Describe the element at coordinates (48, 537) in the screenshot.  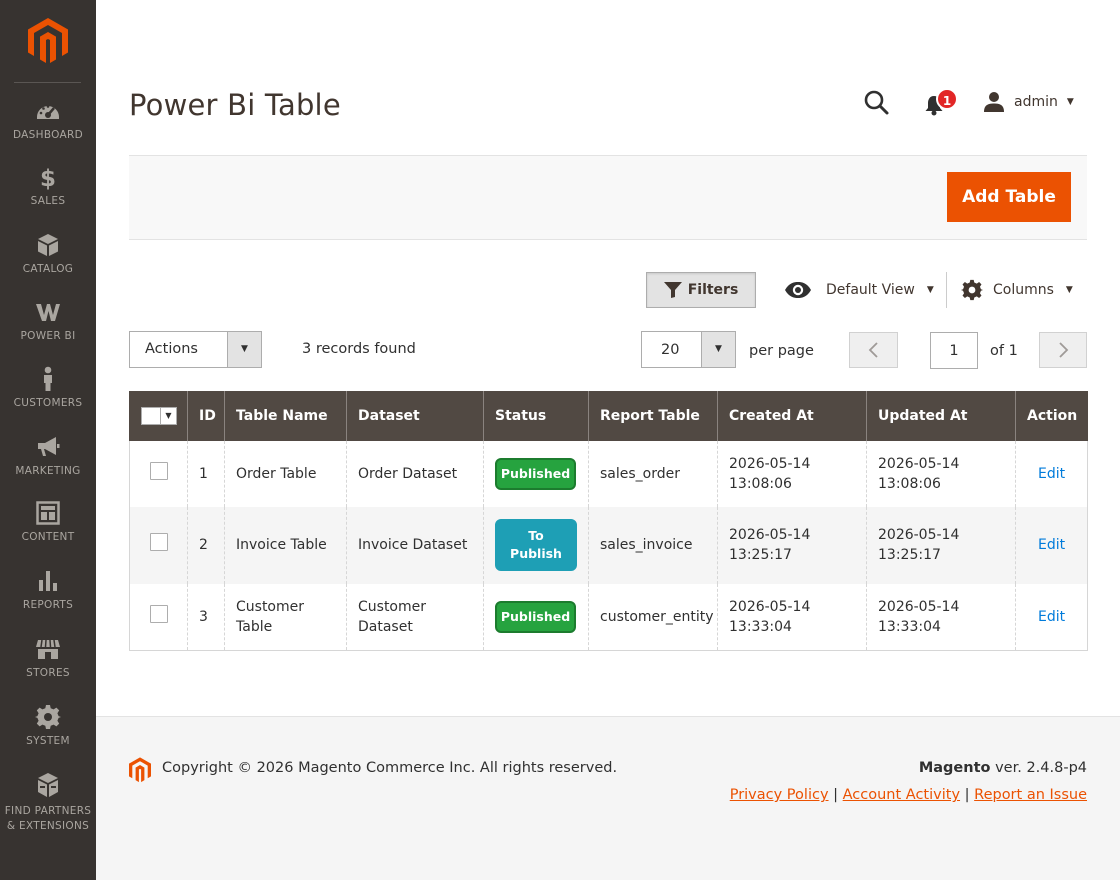
I see `sidebar-item-label: CONTENT` at that location.